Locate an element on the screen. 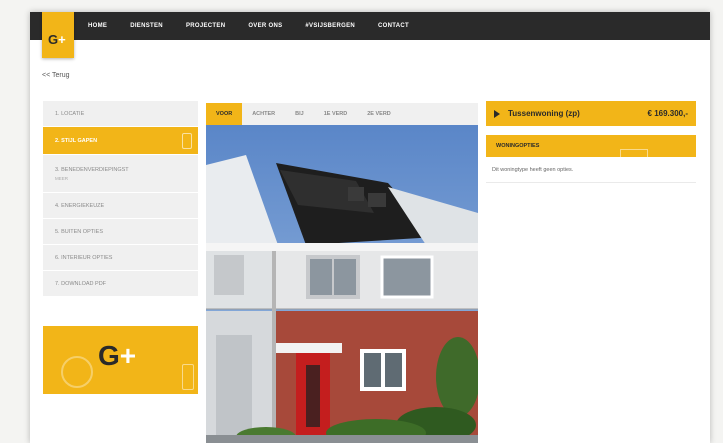 The image size is (723, 443). nav-item-vsijsbergen: #VSIJSBERGEN is located at coordinates (330, 26).